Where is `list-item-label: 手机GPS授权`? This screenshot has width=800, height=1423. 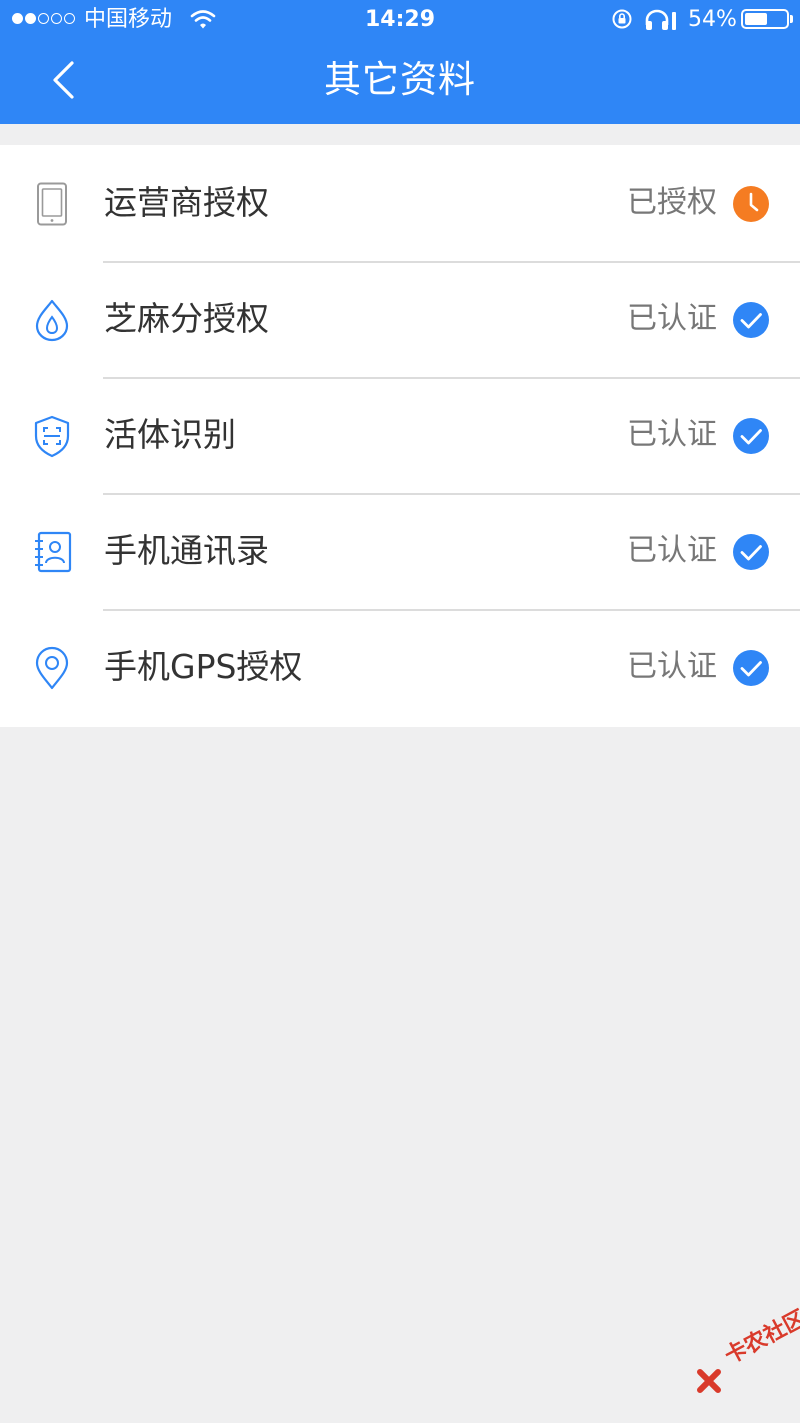
list-item-label: 手机GPS授权 is located at coordinates (203, 666).